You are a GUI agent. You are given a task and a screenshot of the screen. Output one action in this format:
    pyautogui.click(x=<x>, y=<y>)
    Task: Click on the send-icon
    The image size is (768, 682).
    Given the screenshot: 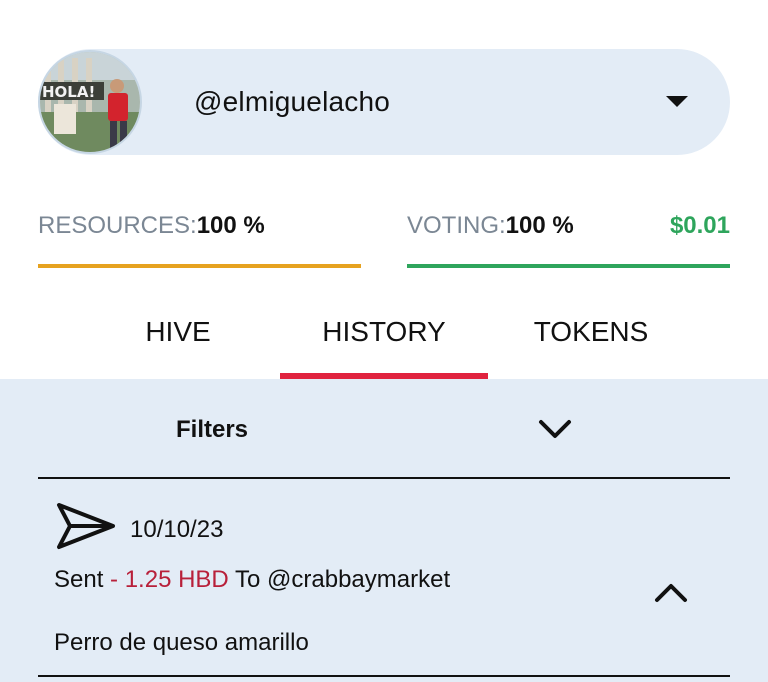 What is the action you would take?
    pyautogui.click(x=86, y=526)
    